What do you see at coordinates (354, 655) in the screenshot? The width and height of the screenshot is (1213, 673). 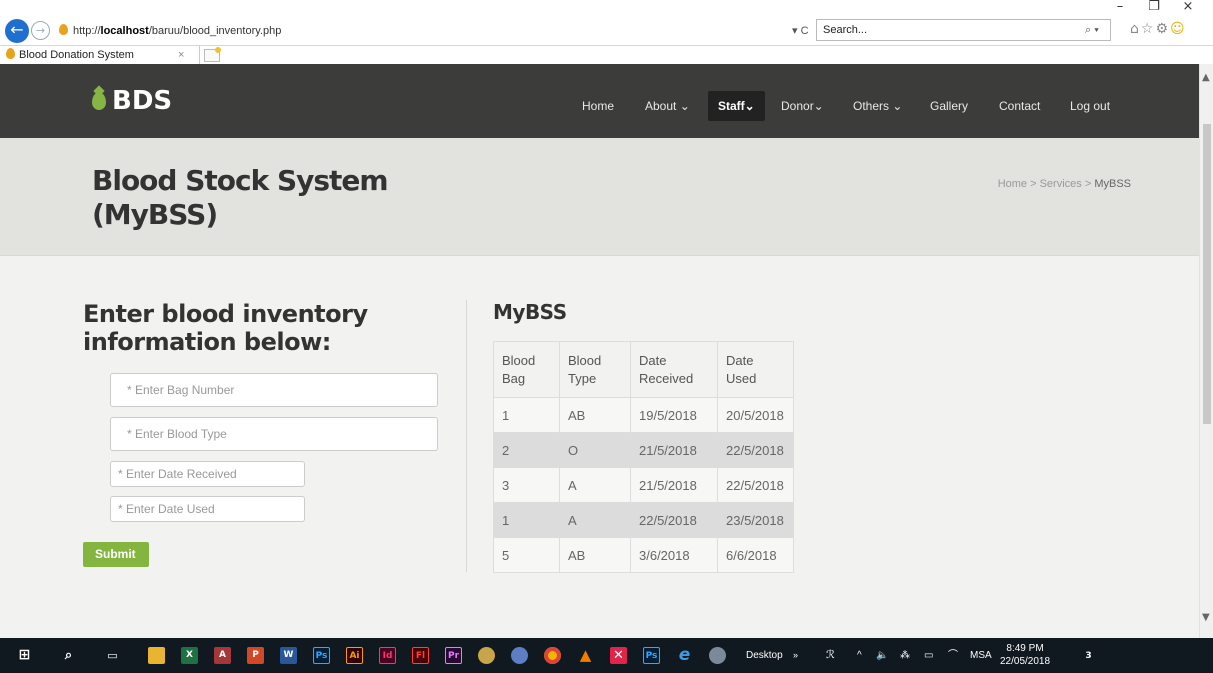 I see `illustrator-icon: Ai` at bounding box center [354, 655].